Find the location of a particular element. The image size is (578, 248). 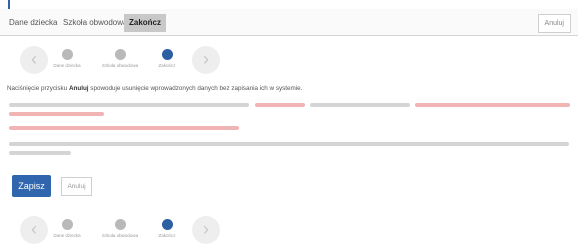

header-cancel-button: Anuluj is located at coordinates (554, 23).